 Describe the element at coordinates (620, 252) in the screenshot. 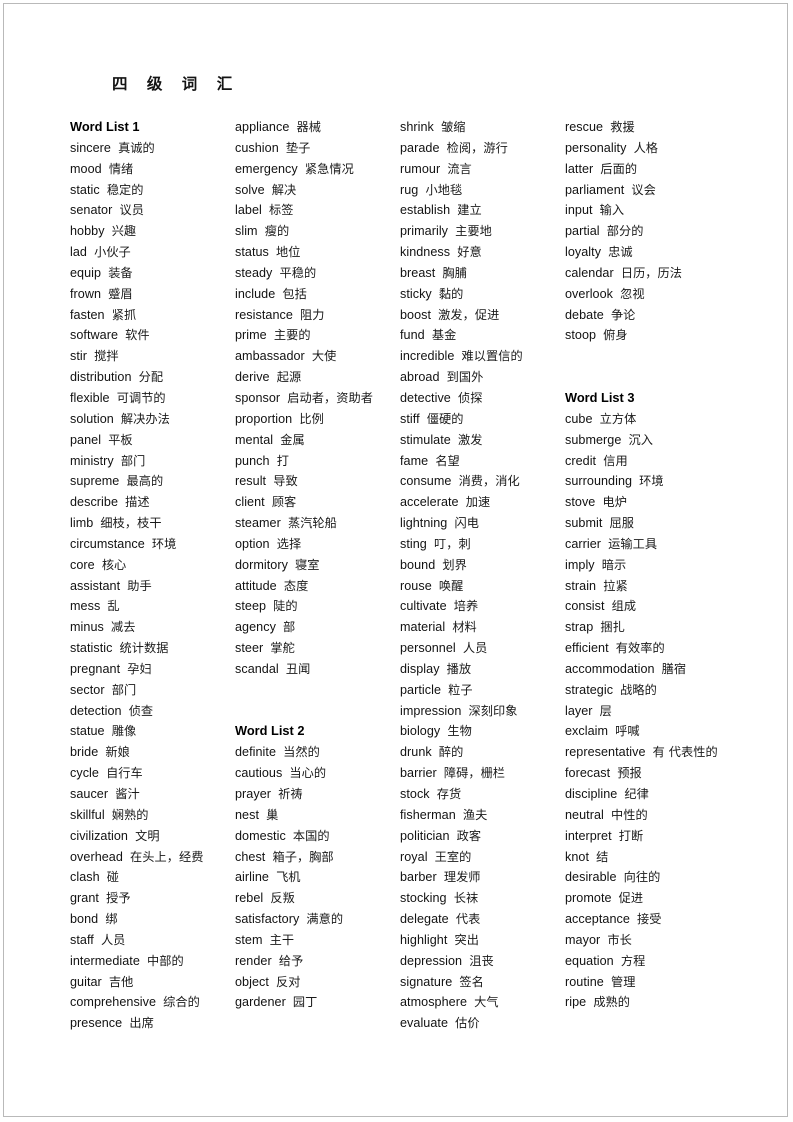

I see `entry-gloss: 忠诚` at that location.